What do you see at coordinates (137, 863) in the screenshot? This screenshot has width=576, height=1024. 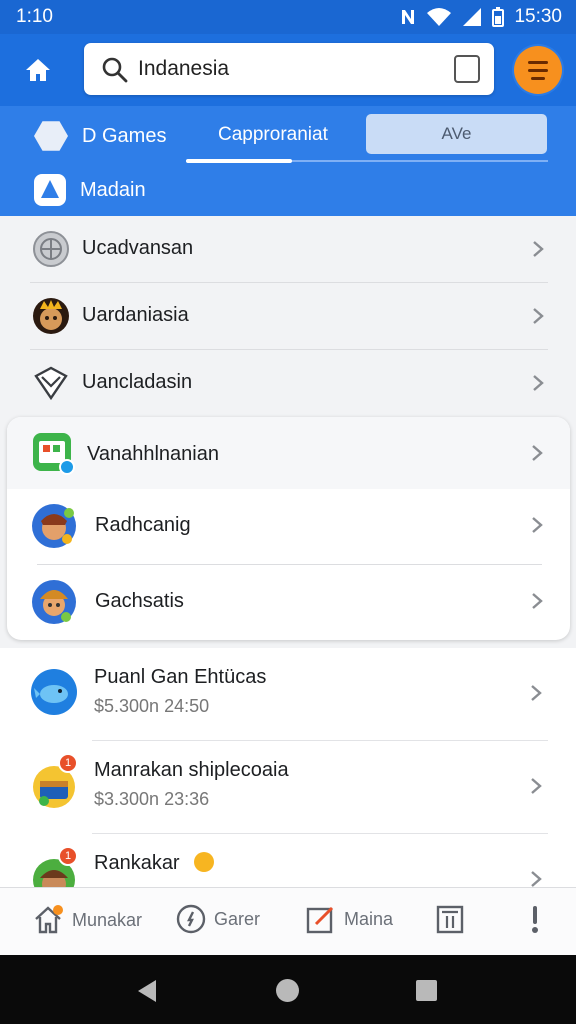 I see `deal-title: Rankakar` at bounding box center [137, 863].